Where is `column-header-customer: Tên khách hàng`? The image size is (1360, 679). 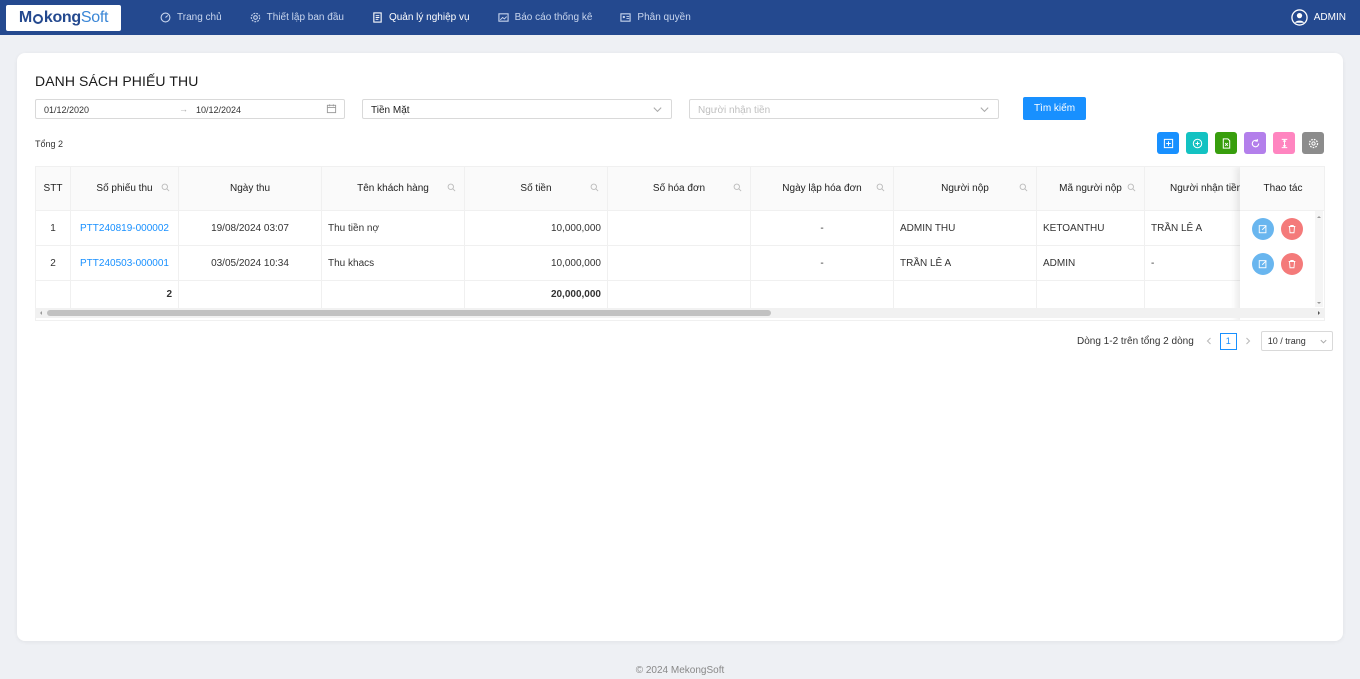
column-header-customer: Tên khách hàng is located at coordinates (393, 189).